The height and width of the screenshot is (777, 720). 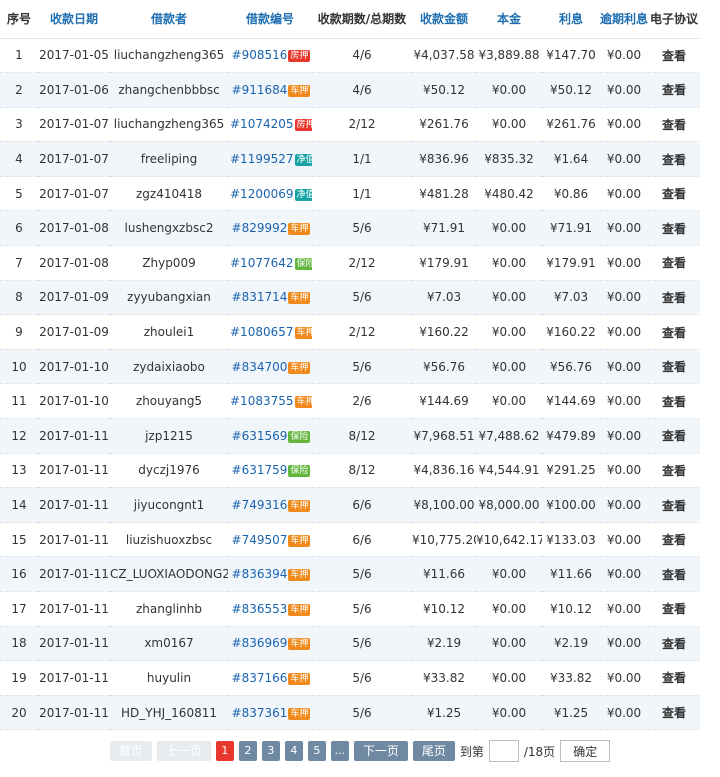 What do you see at coordinates (571, 19) in the screenshot?
I see `col-header-interest: 利息` at bounding box center [571, 19].